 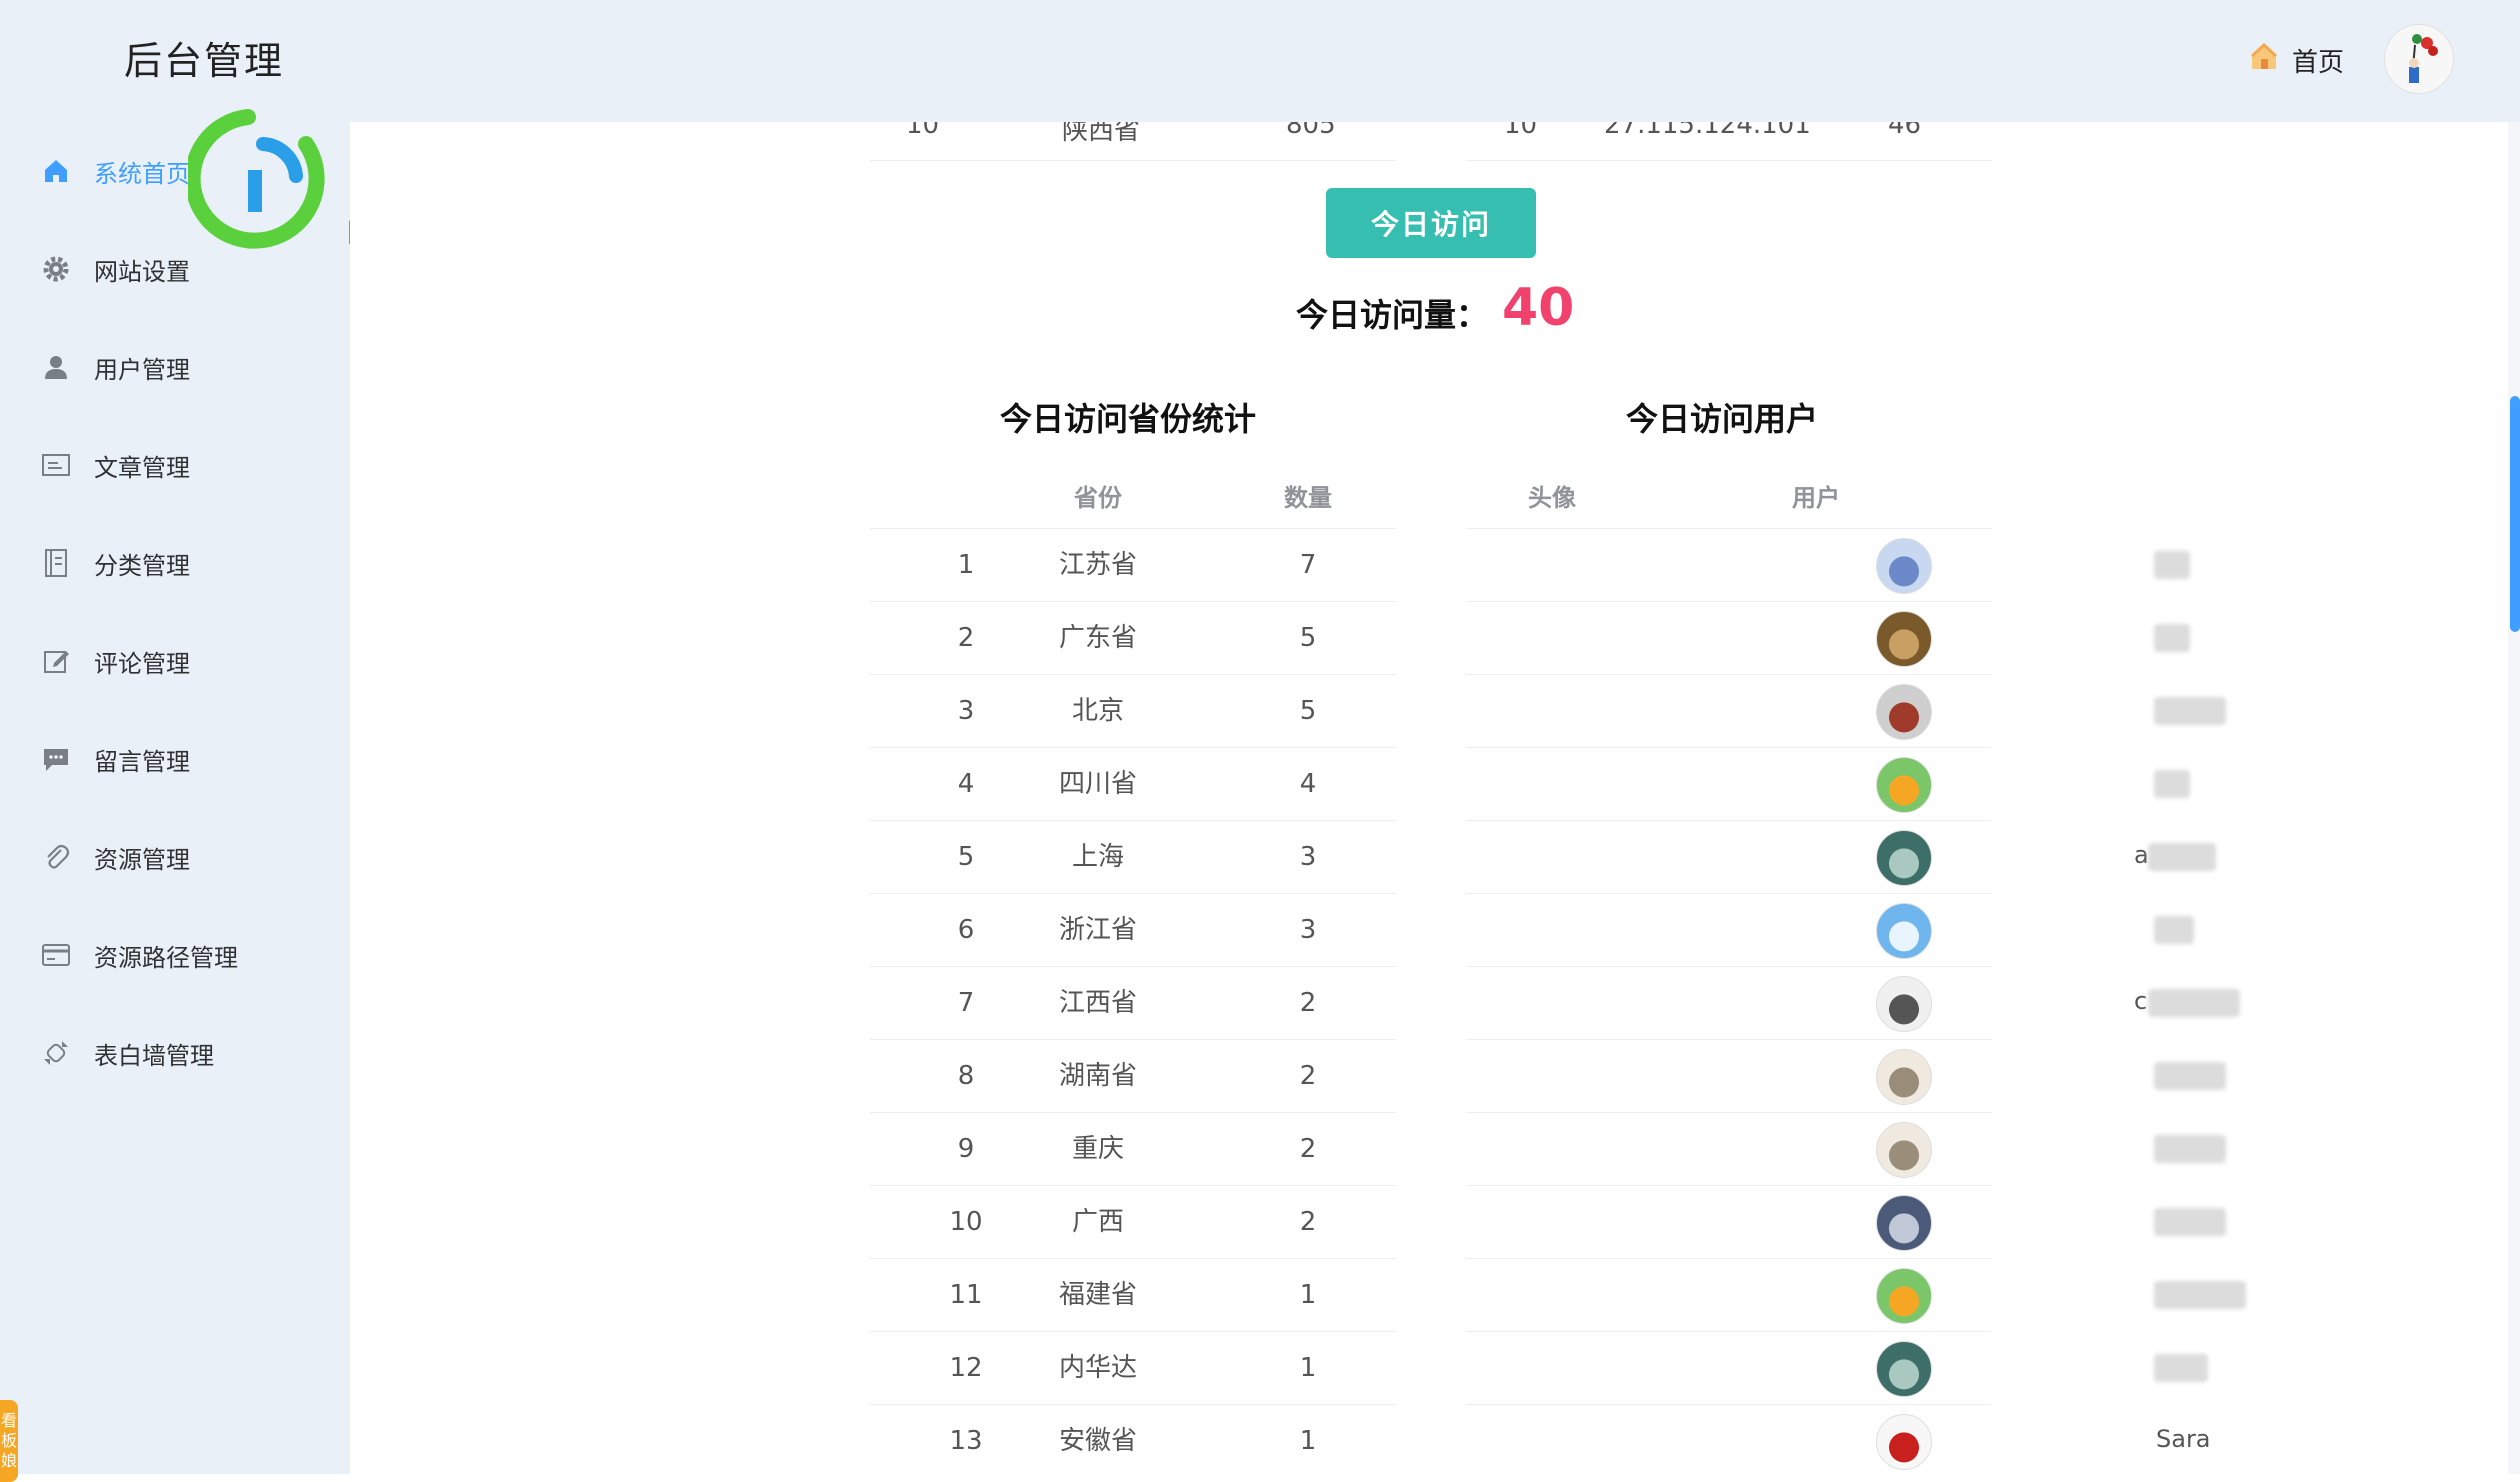 I want to click on row-rank: 7, so click(x=966, y=1003).